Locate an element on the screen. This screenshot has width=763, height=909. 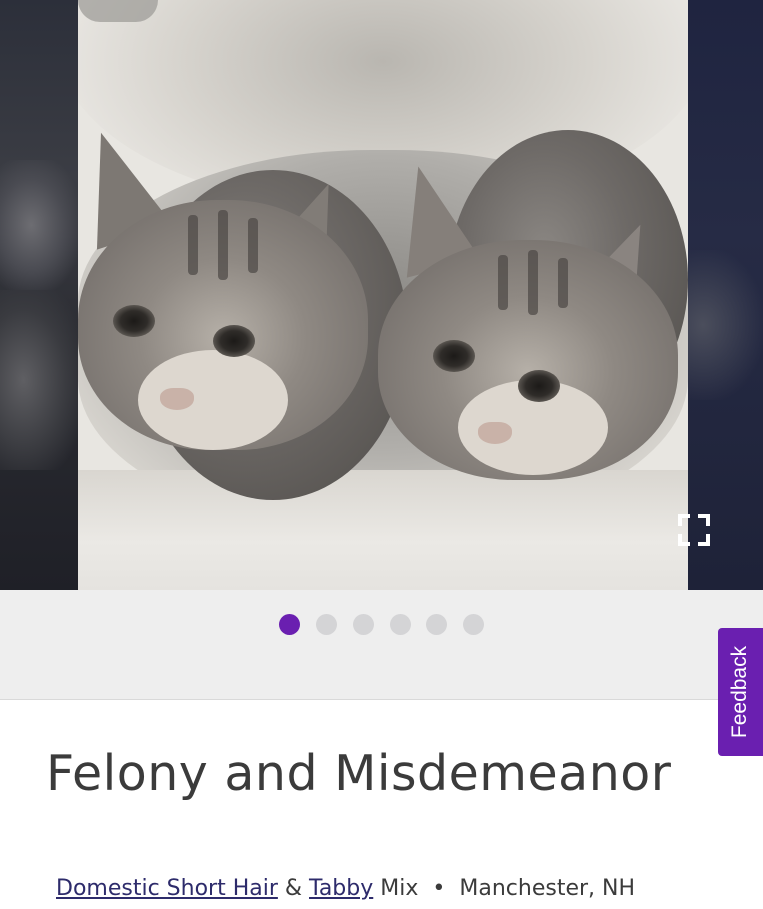
breed-primary-link: Domestic Short Hair is located at coordinates (167, 888).